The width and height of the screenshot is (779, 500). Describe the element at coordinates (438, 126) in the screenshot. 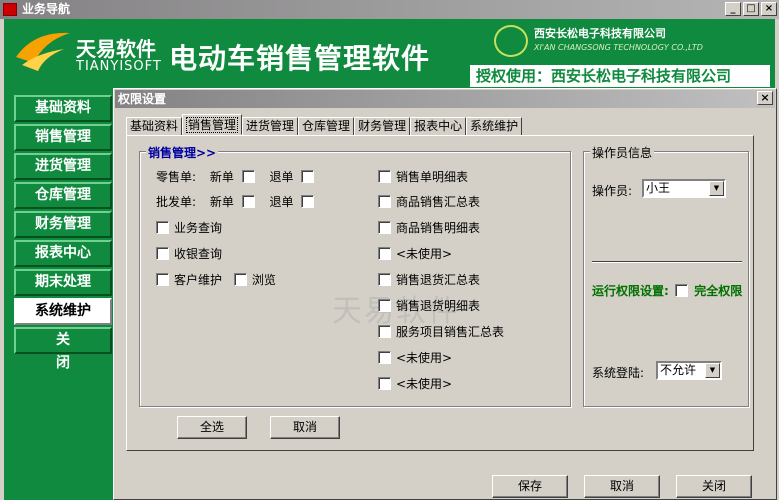

I see `tab-reports: 报表中心` at that location.